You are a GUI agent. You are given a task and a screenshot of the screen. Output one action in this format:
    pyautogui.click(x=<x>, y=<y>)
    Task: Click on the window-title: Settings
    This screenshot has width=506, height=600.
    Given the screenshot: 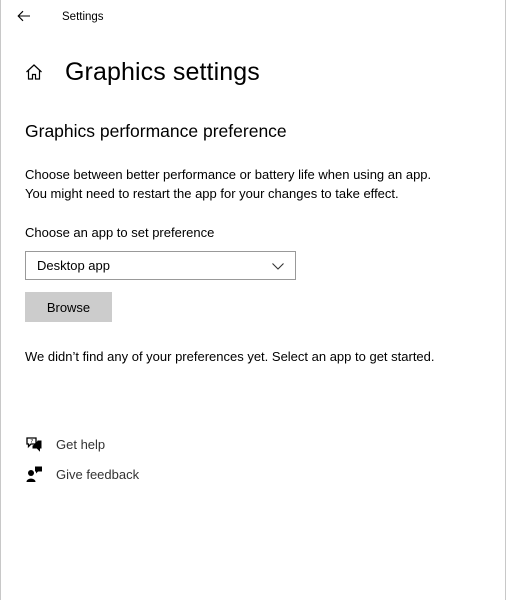 What is the action you would take?
    pyautogui.click(x=83, y=17)
    